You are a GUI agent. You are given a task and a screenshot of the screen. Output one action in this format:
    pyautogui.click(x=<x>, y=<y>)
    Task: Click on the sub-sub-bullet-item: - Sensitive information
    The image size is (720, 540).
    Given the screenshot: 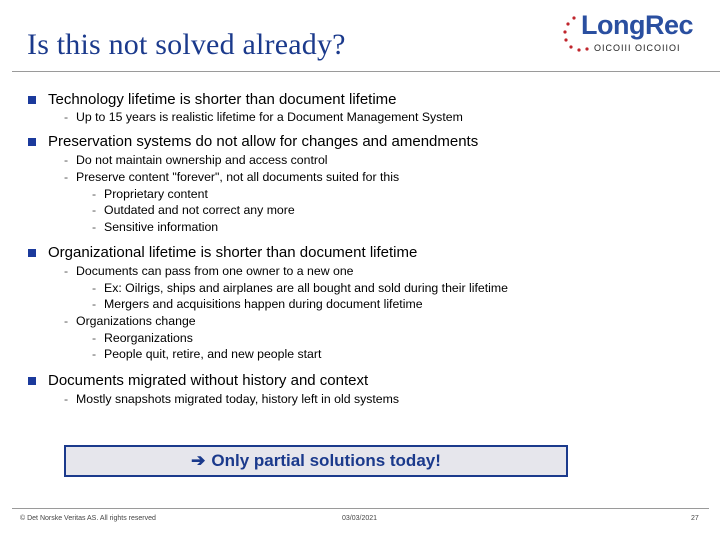 What is the action you would take?
    pyautogui.click(x=155, y=227)
    